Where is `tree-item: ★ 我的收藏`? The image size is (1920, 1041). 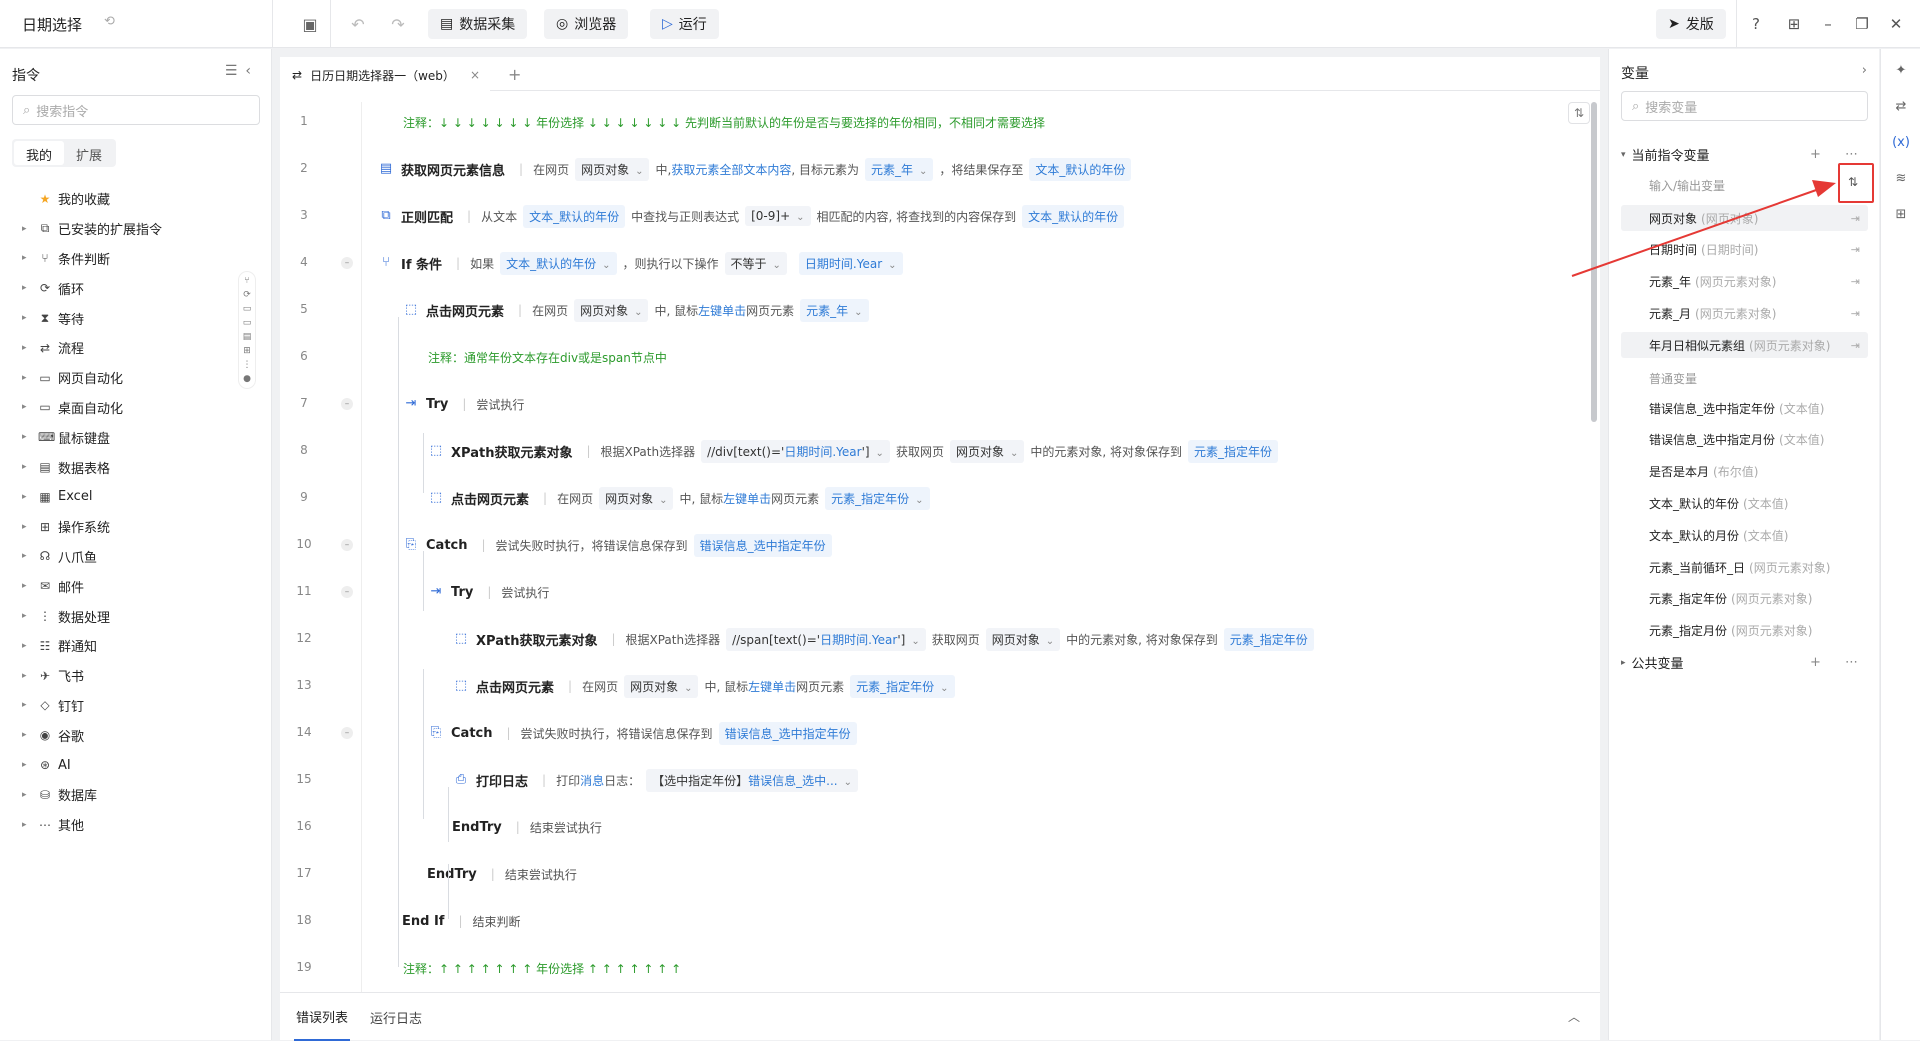 tree-item: ★ 我的收藏 is located at coordinates (92, 199).